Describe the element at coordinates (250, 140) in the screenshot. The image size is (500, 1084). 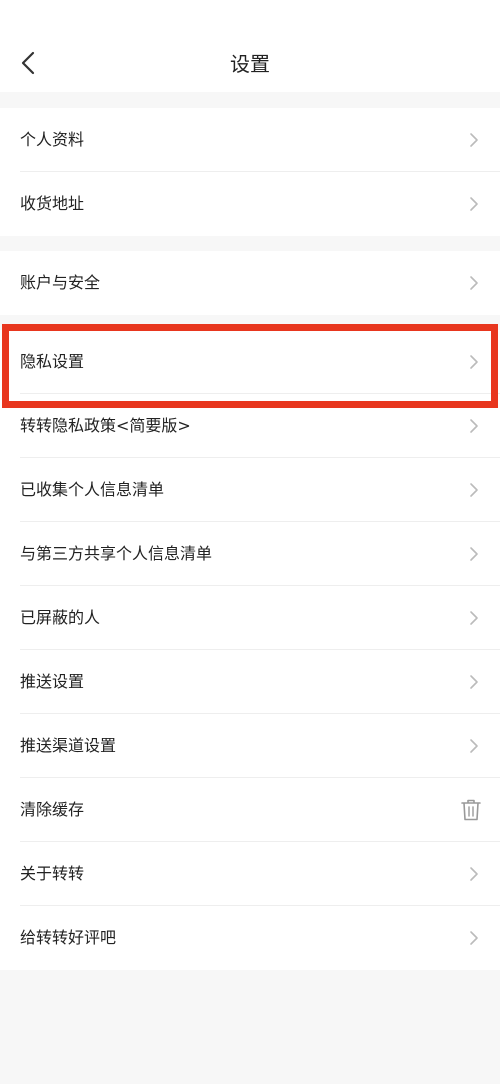
I see `settings-item-profile: 个人资料` at that location.